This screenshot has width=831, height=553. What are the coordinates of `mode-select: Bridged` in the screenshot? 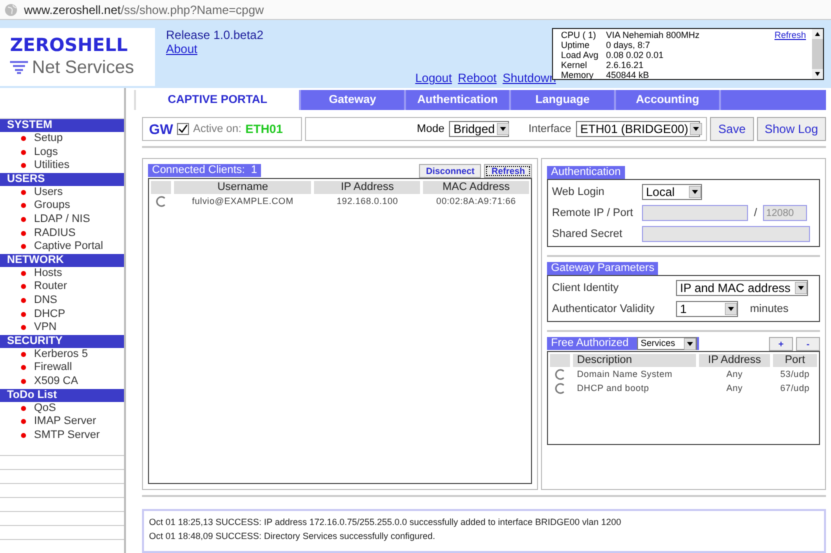 It's located at (479, 129).